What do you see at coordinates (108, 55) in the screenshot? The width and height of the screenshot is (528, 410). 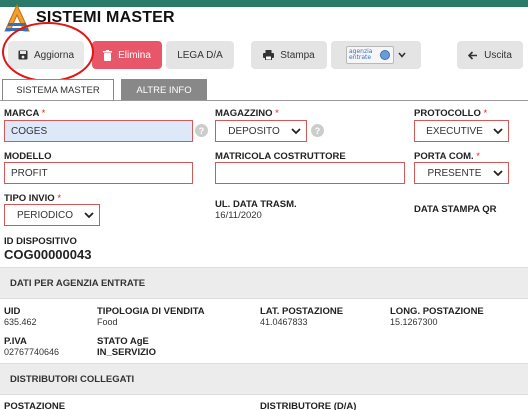 I see `trash-icon` at bounding box center [108, 55].